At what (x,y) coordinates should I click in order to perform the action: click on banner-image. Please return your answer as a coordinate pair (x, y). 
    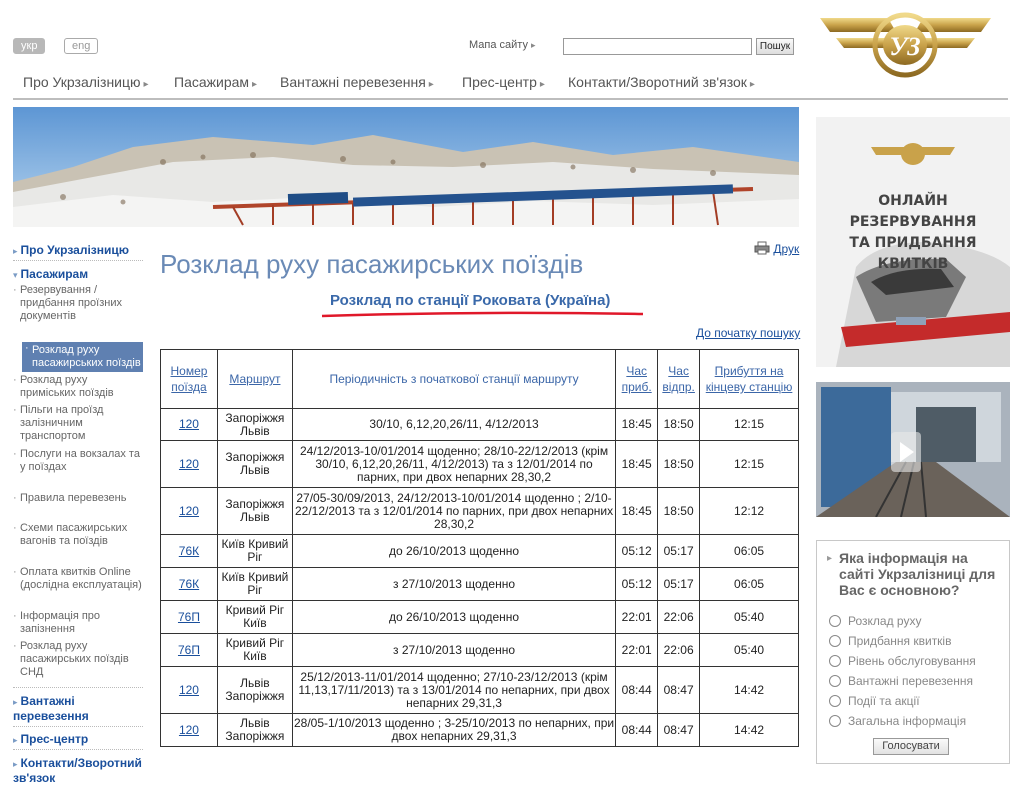
    Looking at the image, I should click on (406, 167).